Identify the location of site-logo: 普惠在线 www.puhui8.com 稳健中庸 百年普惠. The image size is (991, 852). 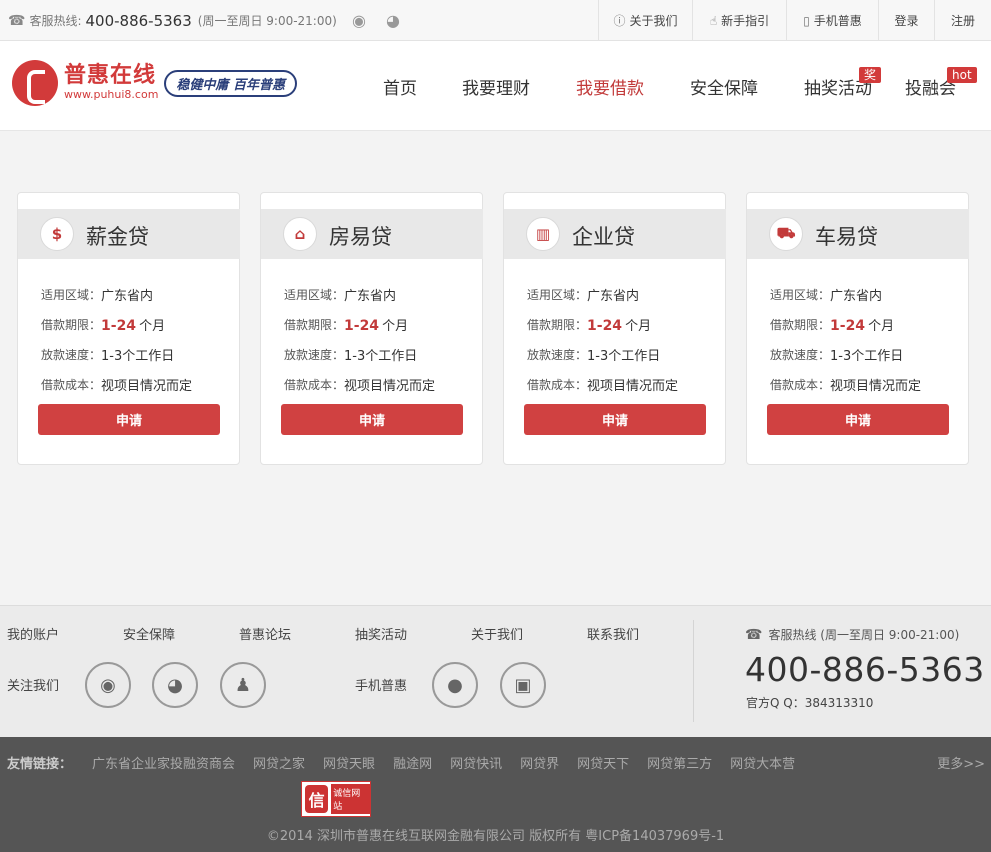
(154, 83).